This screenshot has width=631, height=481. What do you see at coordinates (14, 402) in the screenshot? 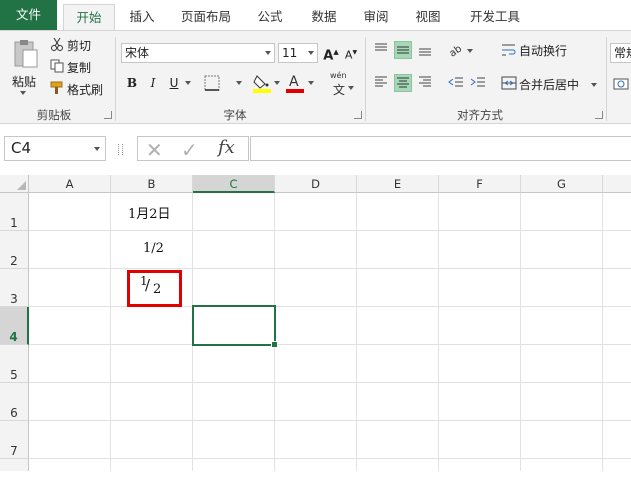
I see `row-header-6: 6` at bounding box center [14, 402].